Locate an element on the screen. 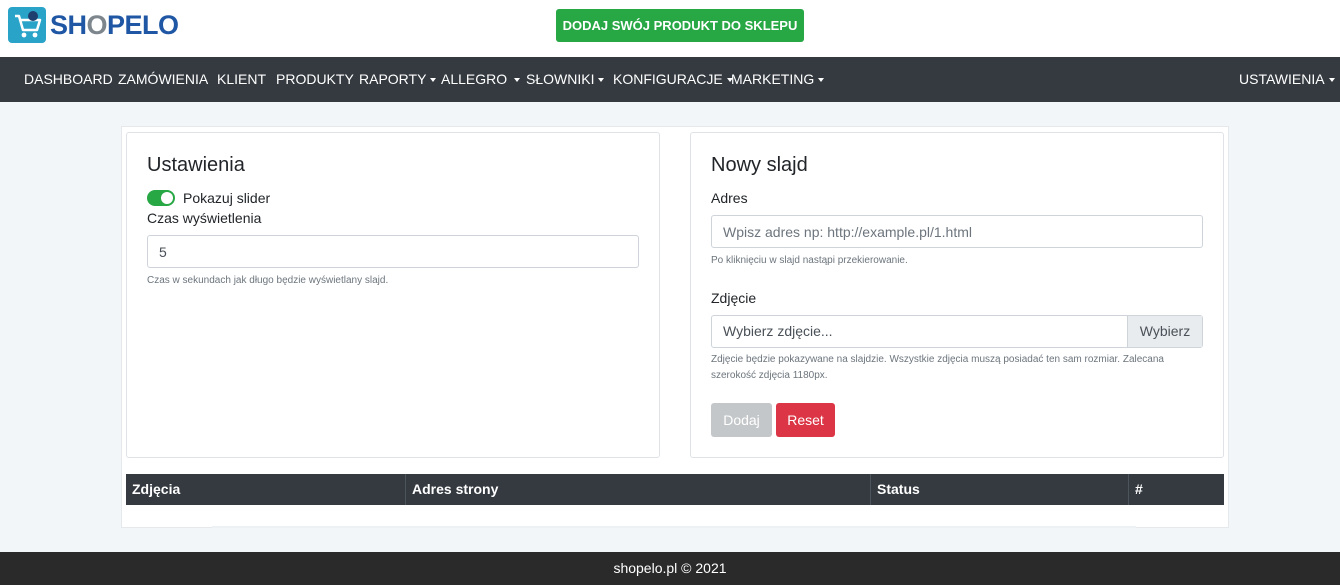 This screenshot has height=585, width=1340. show-slider-toggle is located at coordinates (161, 198).